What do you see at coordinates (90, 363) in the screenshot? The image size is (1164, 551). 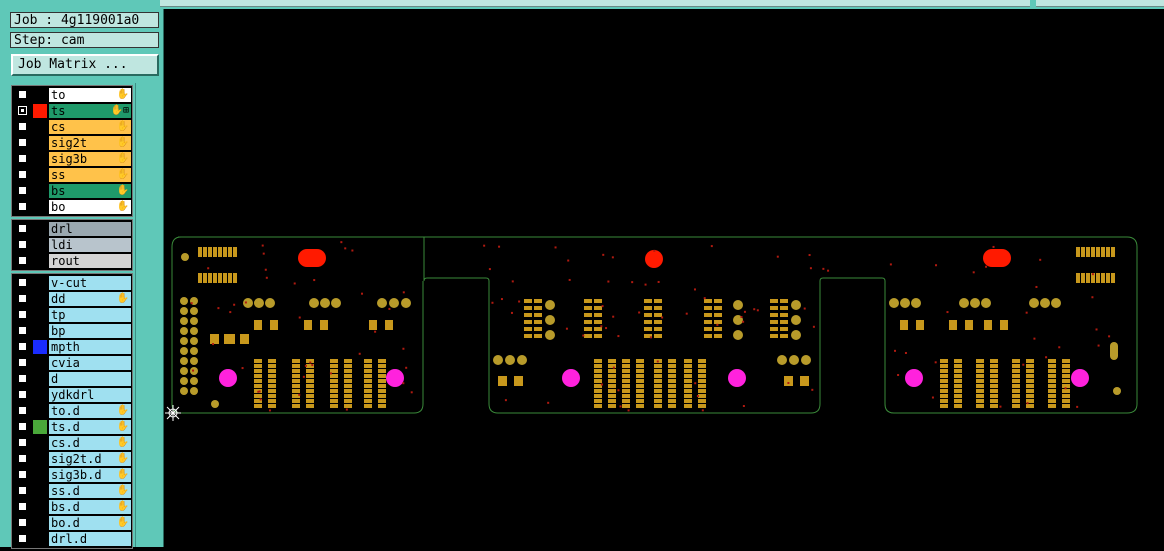 I see `layer-name: cvia` at bounding box center [90, 363].